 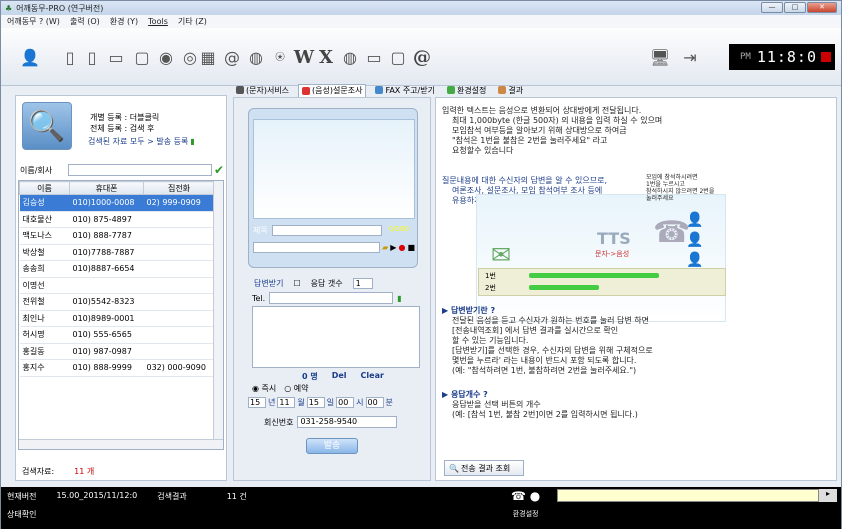 What do you see at coordinates (117, 219) in the screenshot?
I see `table-row: 대호물산 010) 875-4897` at bounding box center [117, 219].